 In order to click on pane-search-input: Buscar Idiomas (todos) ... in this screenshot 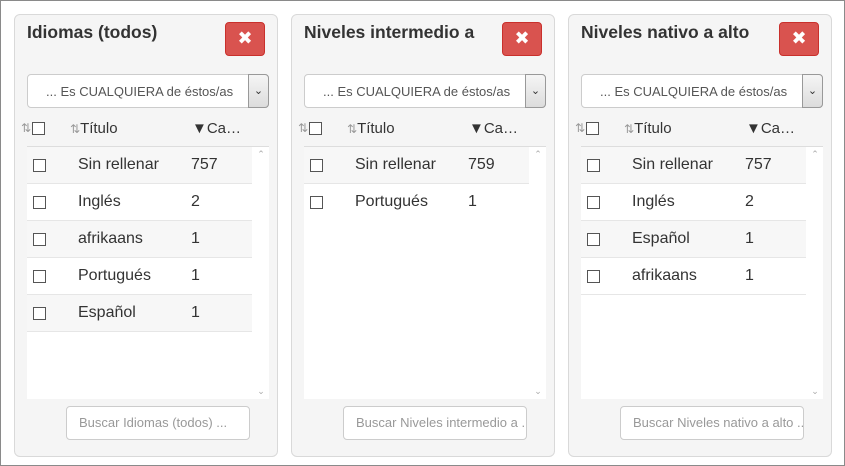, I will do `click(158, 423)`.